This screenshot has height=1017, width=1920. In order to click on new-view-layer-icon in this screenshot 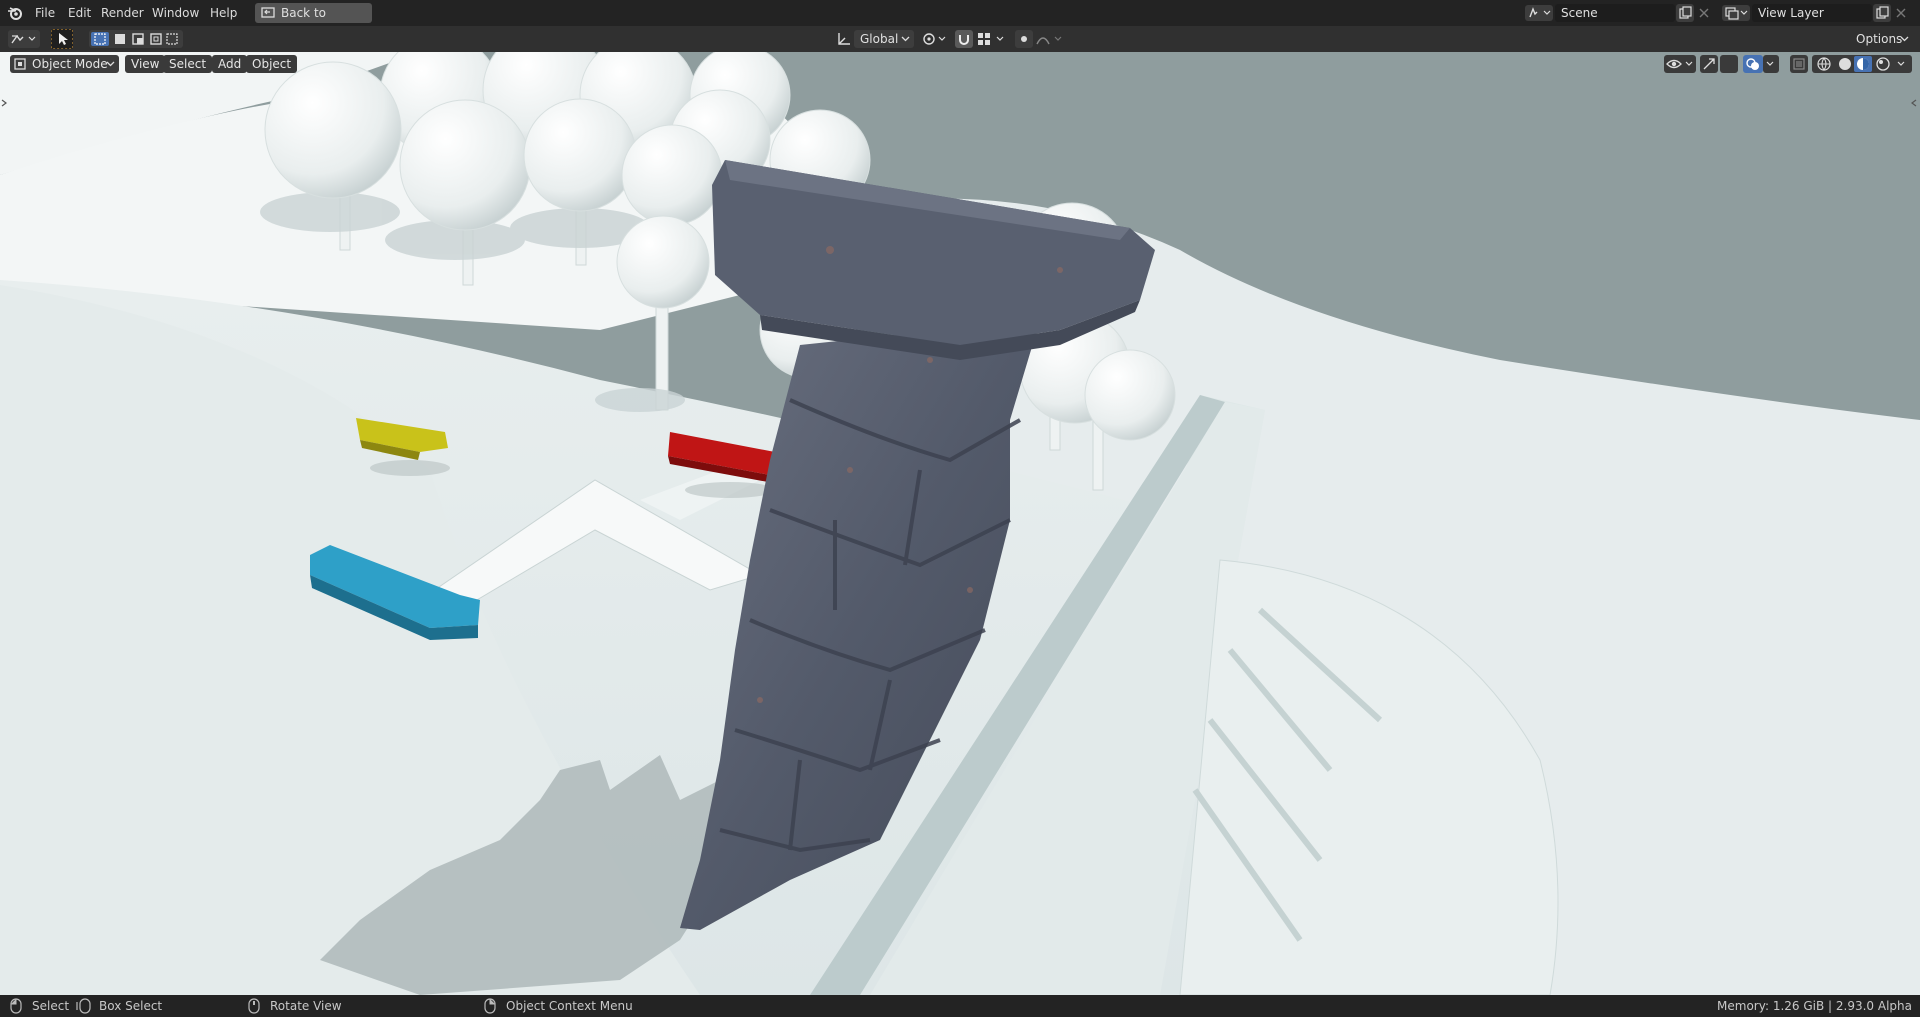, I will do `click(1882, 13)`.